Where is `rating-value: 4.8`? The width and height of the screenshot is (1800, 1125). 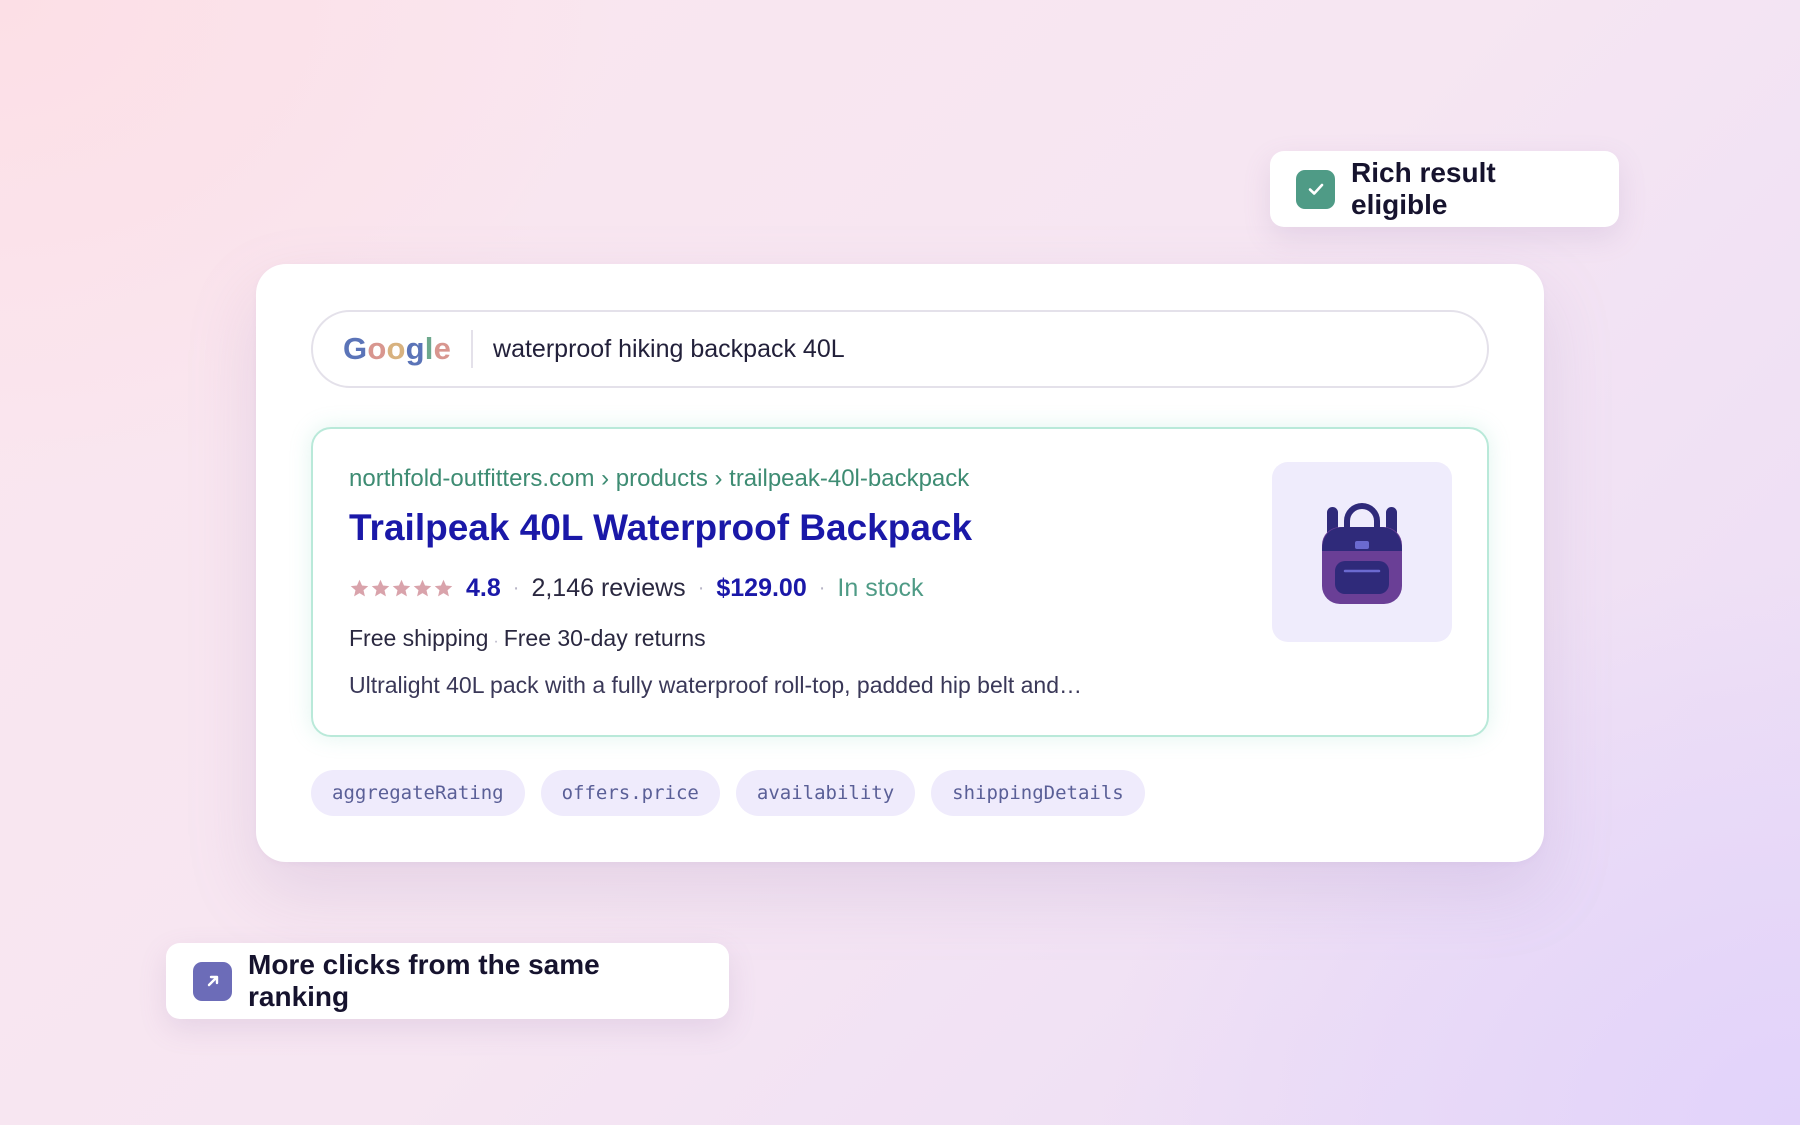
rating-value: 4.8 is located at coordinates (483, 588).